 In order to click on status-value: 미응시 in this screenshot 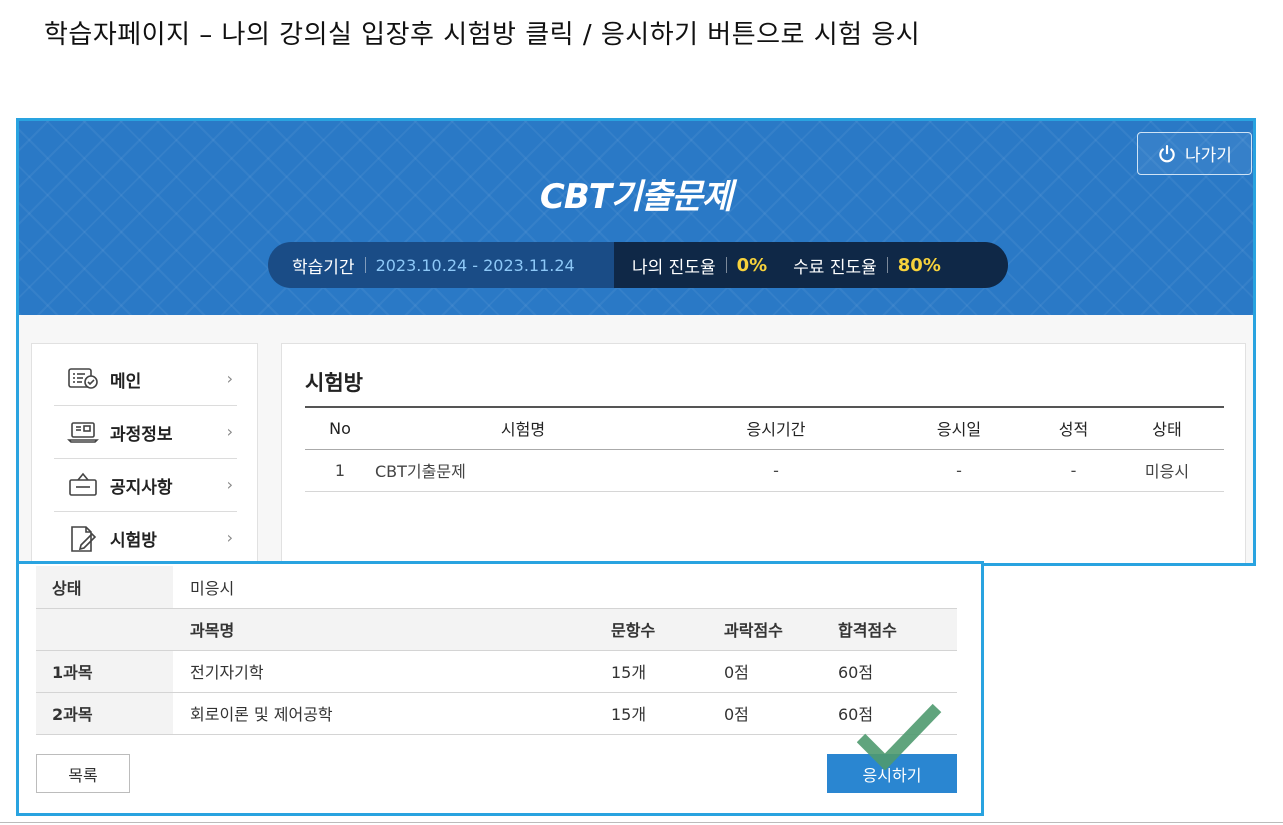, I will do `click(565, 587)`.